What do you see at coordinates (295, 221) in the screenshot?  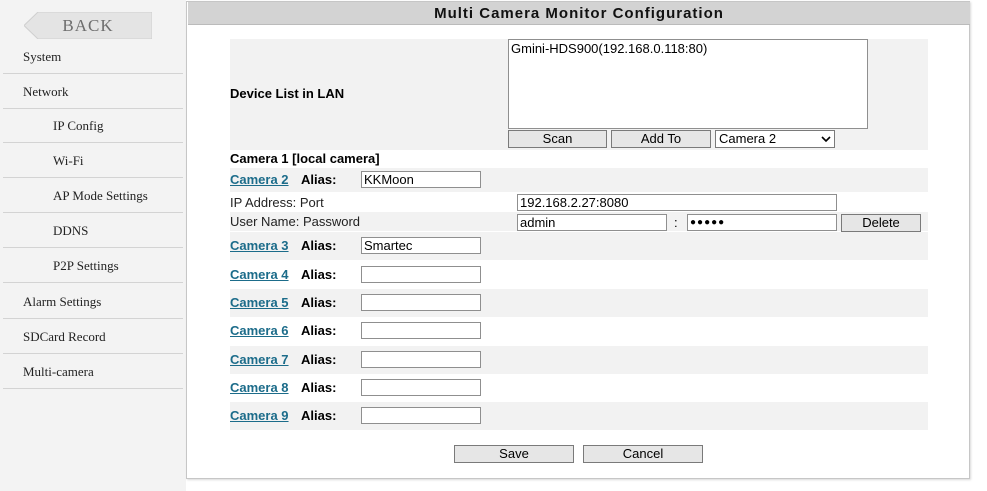 I see `user-label: User Name: Password` at bounding box center [295, 221].